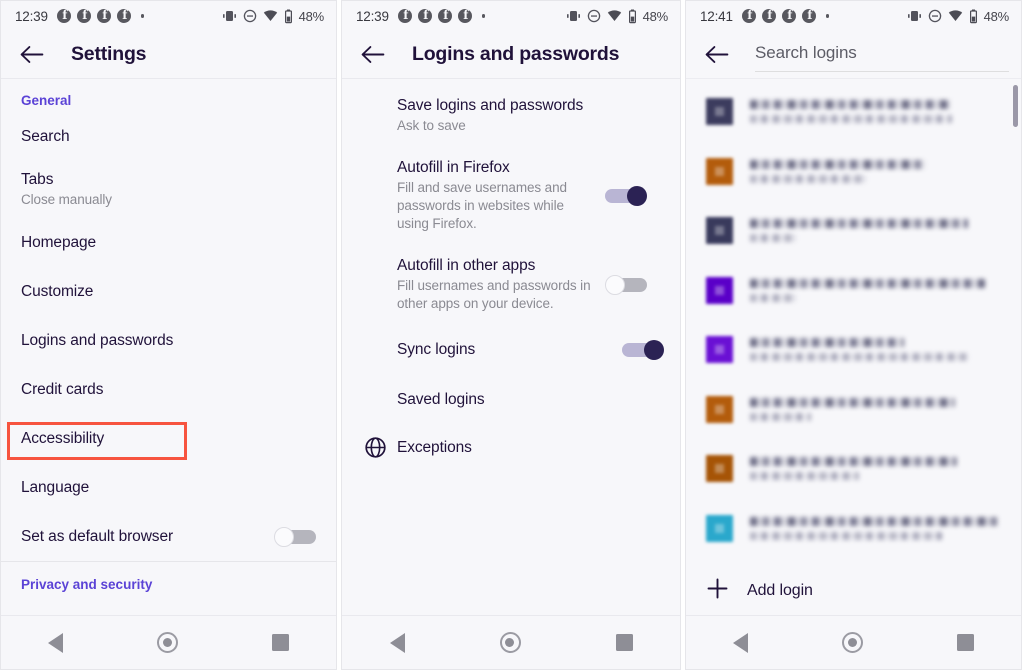 Image resolution: width=1024 pixels, height=670 pixels. What do you see at coordinates (626, 195) in the screenshot?
I see `autofill-firefox-toggle` at bounding box center [626, 195].